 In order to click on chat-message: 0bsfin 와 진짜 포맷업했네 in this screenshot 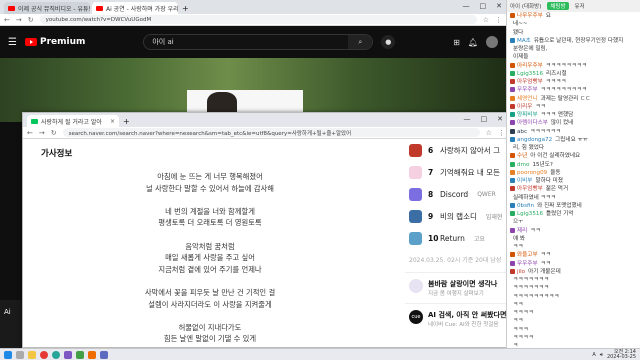, I will do `click(573, 206)`.